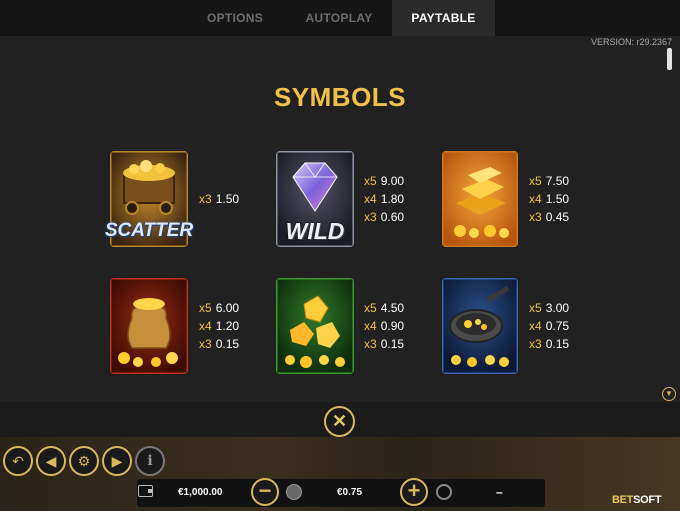 The width and height of the screenshot is (680, 511). I want to click on scroll-down-icon: ▼, so click(669, 394).